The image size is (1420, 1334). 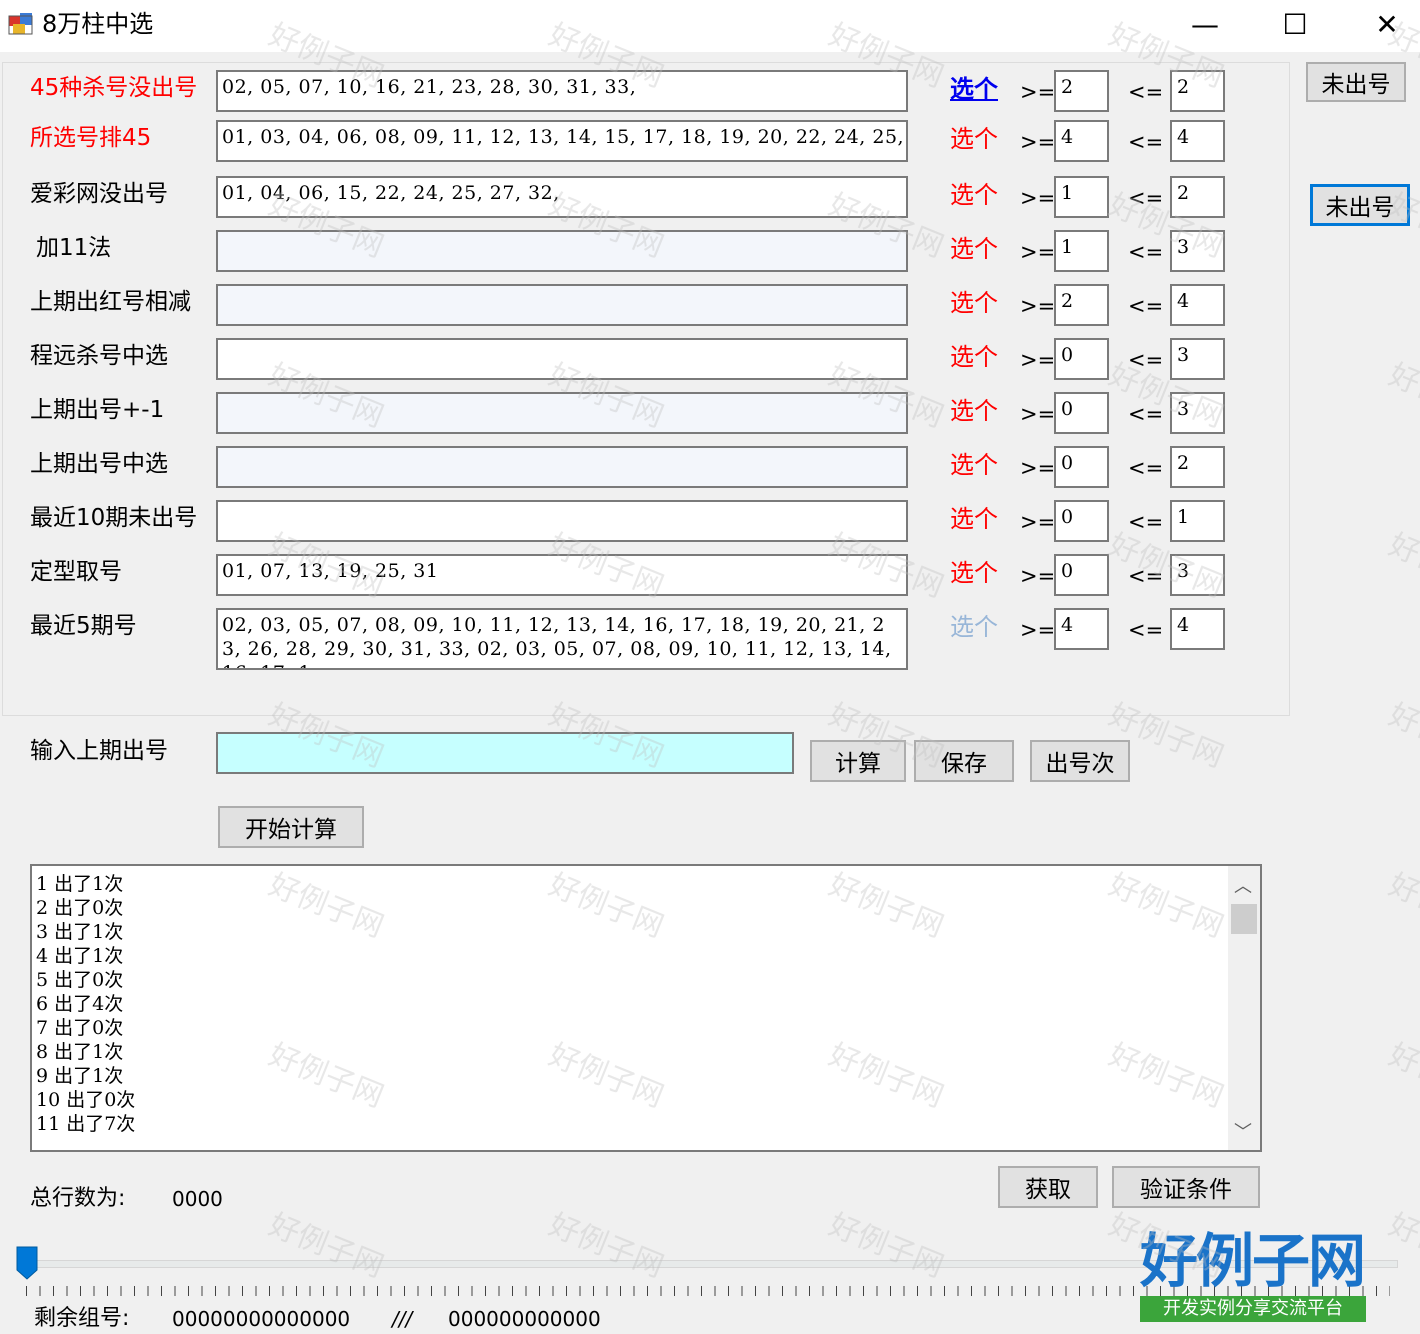 I want to click on list-item: 9 出了1次, so click(x=85, y=1076).